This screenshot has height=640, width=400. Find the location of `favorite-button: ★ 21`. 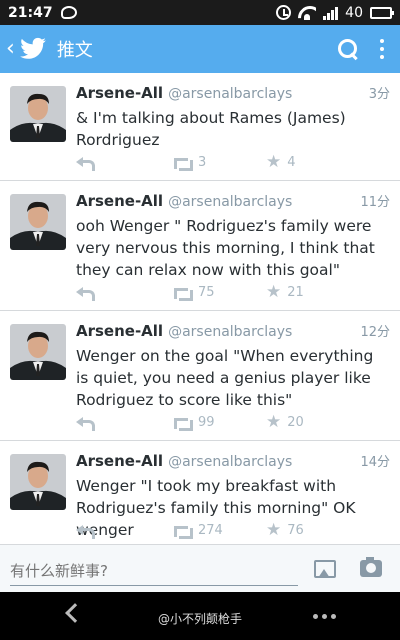

favorite-button: ★ 21 is located at coordinates (285, 292).